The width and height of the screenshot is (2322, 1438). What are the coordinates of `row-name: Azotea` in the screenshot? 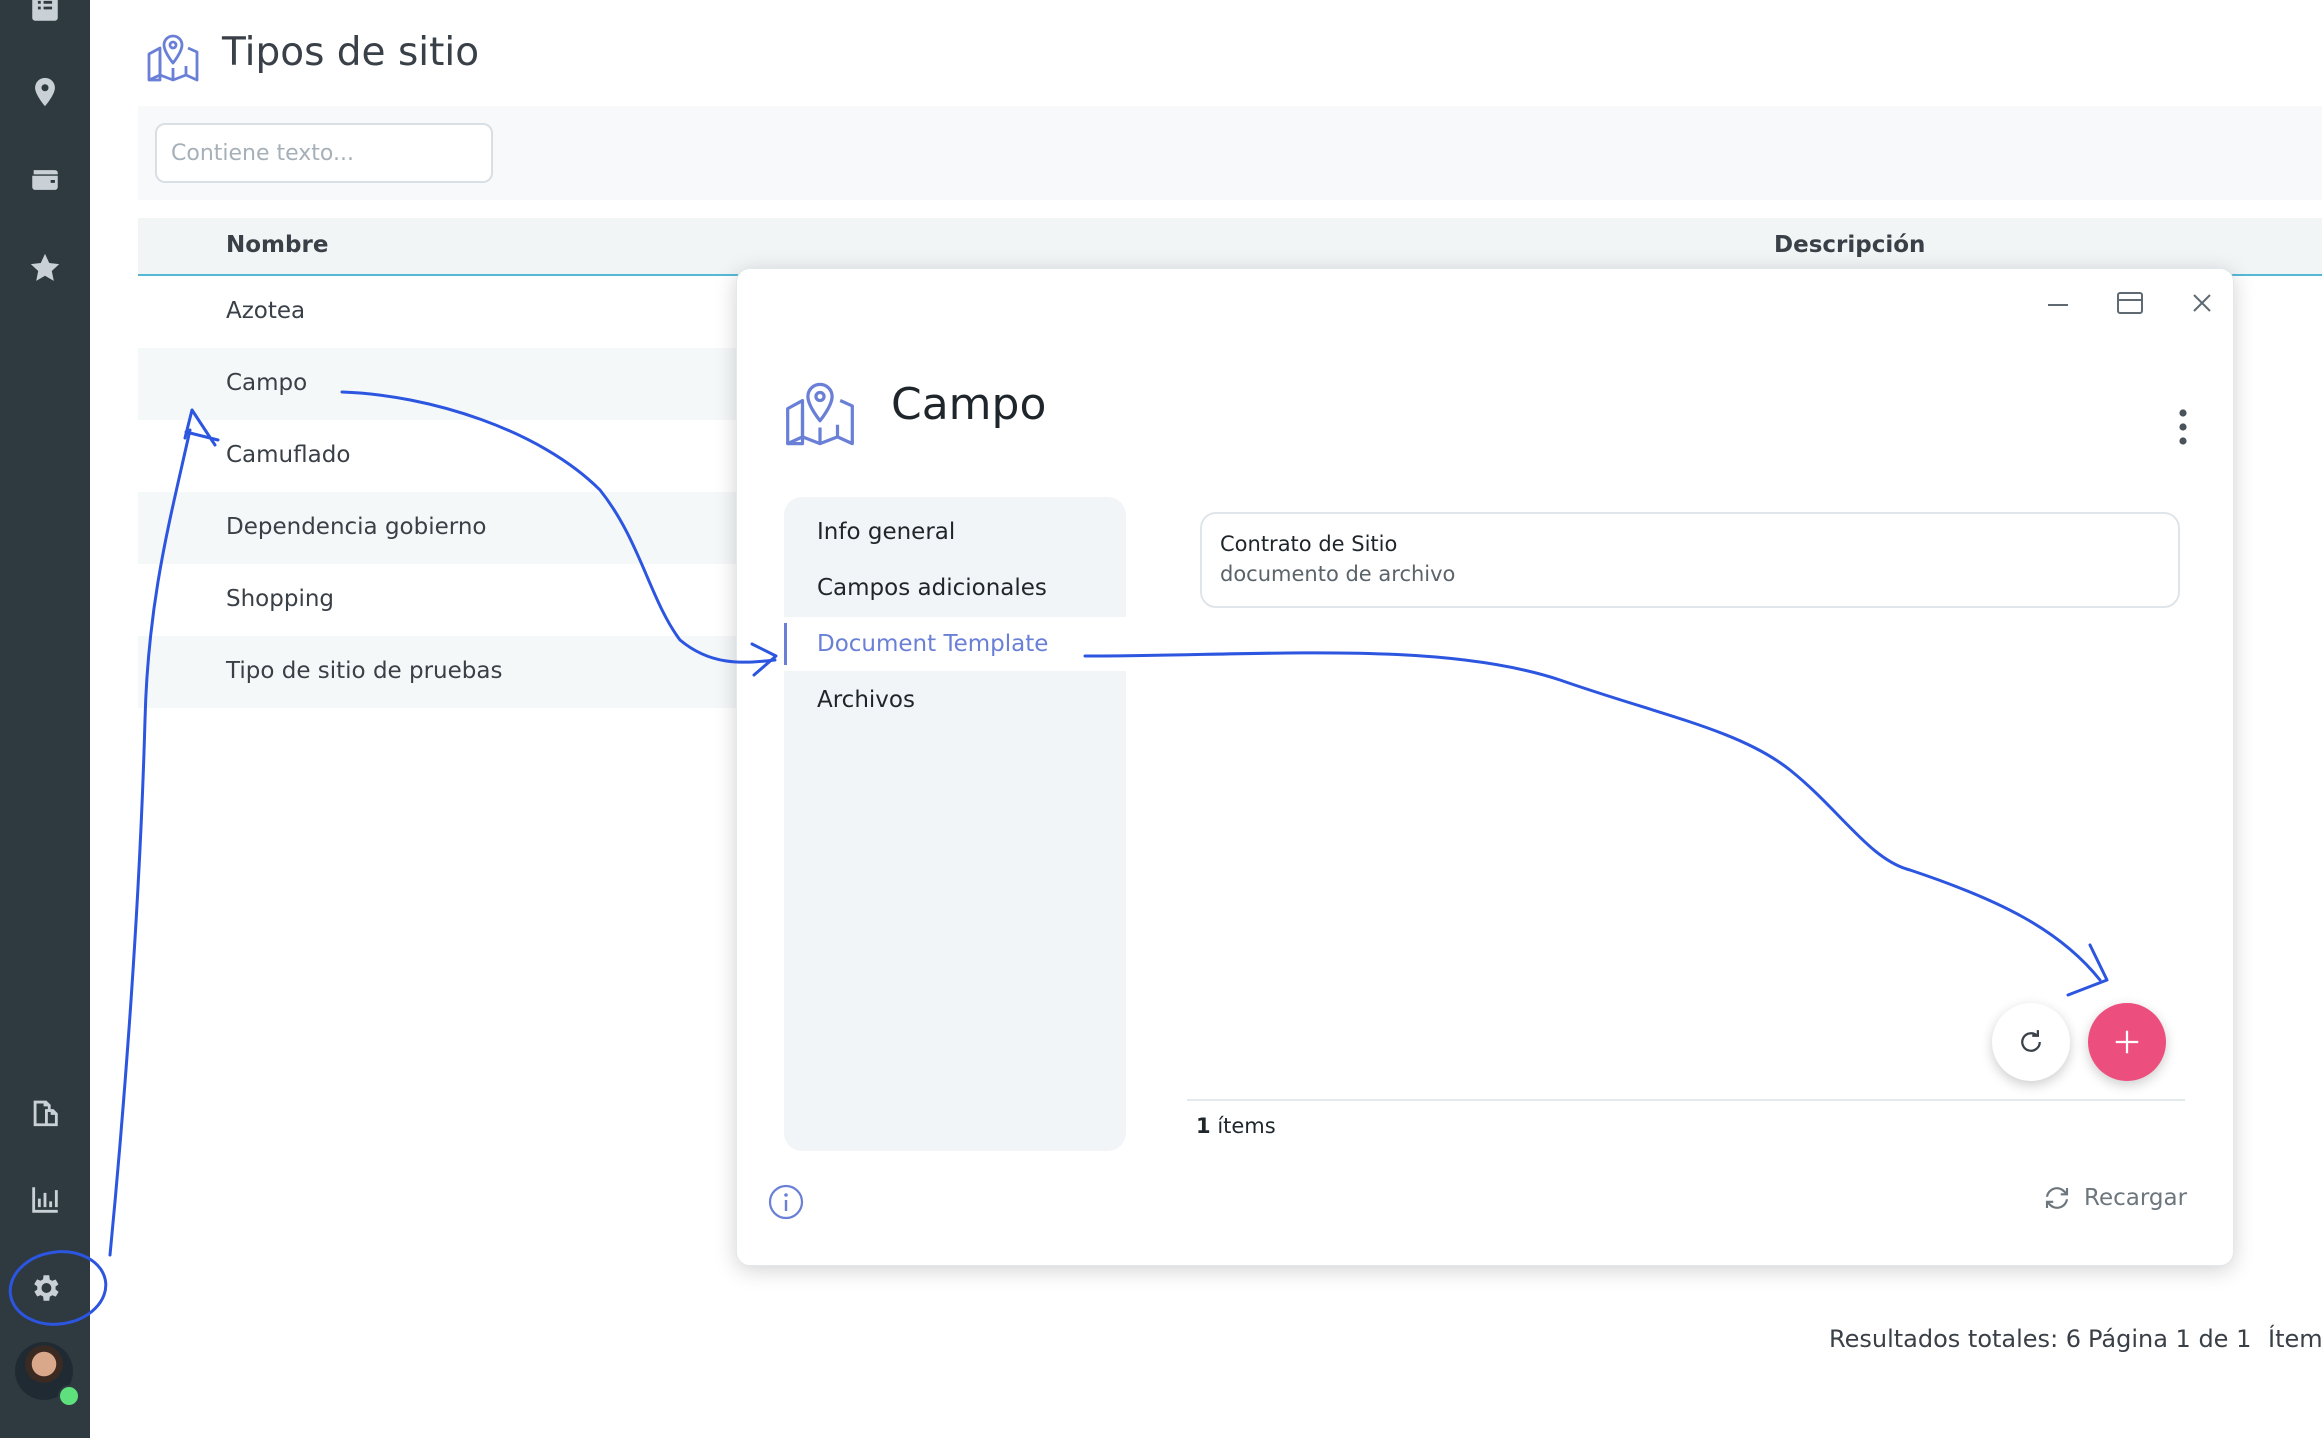 It's located at (266, 311).